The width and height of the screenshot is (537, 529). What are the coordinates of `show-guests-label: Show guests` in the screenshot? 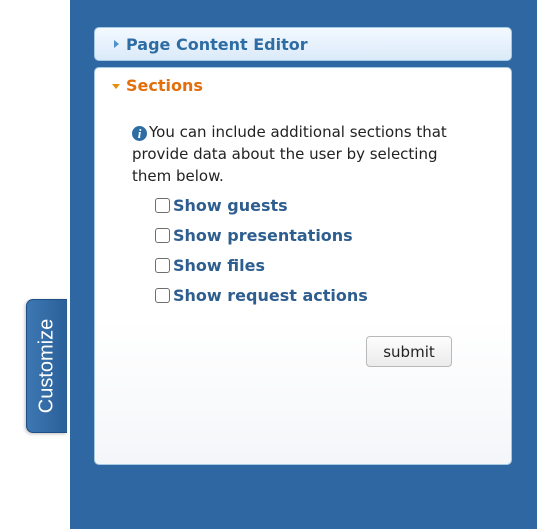 It's located at (230, 205).